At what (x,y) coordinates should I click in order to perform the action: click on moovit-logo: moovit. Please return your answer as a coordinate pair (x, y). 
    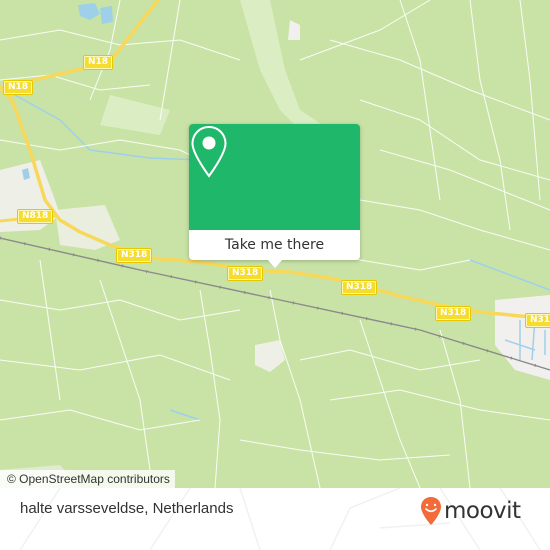
    Looking at the image, I should click on (470, 511).